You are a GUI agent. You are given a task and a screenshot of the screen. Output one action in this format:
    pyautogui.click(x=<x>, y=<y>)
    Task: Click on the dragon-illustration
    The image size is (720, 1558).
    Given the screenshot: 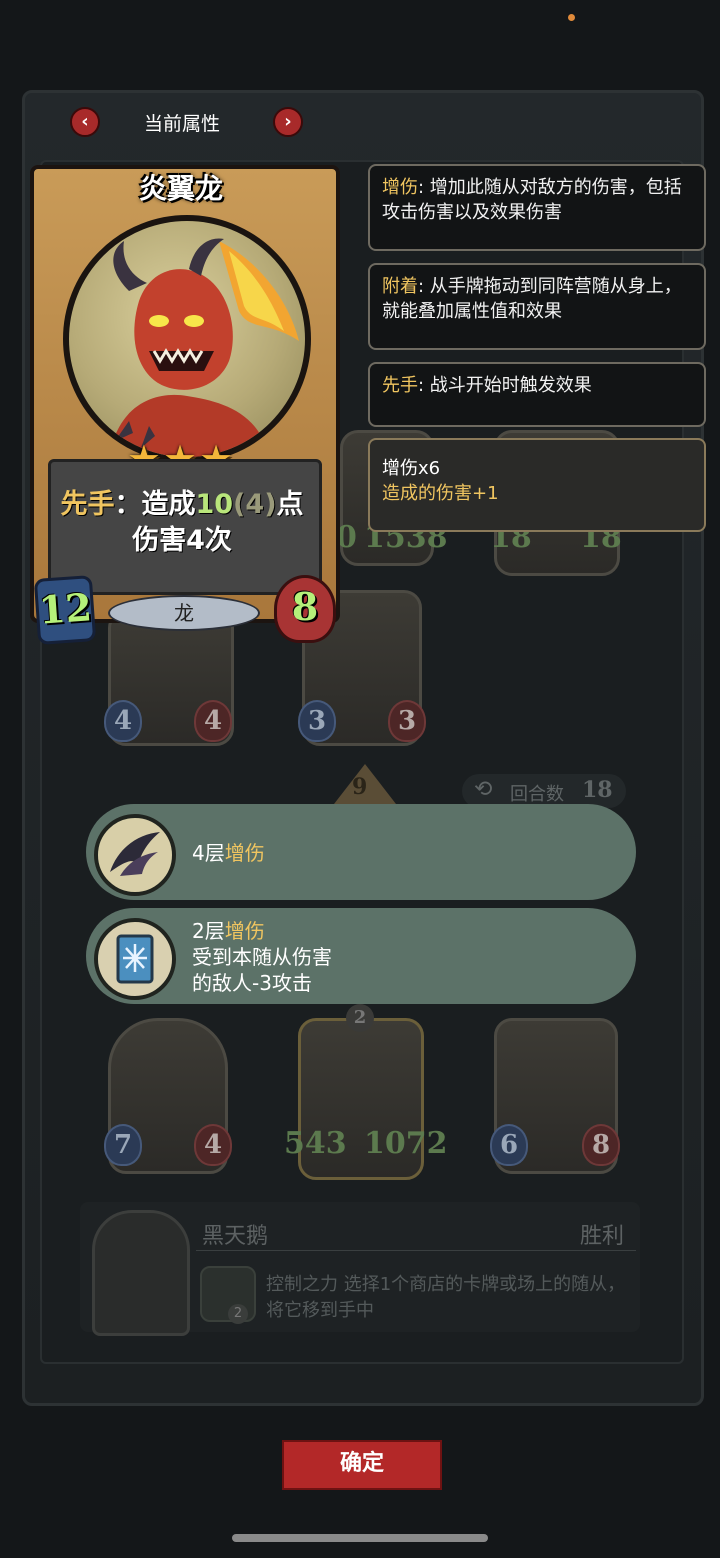 What is the action you would take?
    pyautogui.click(x=204, y=347)
    